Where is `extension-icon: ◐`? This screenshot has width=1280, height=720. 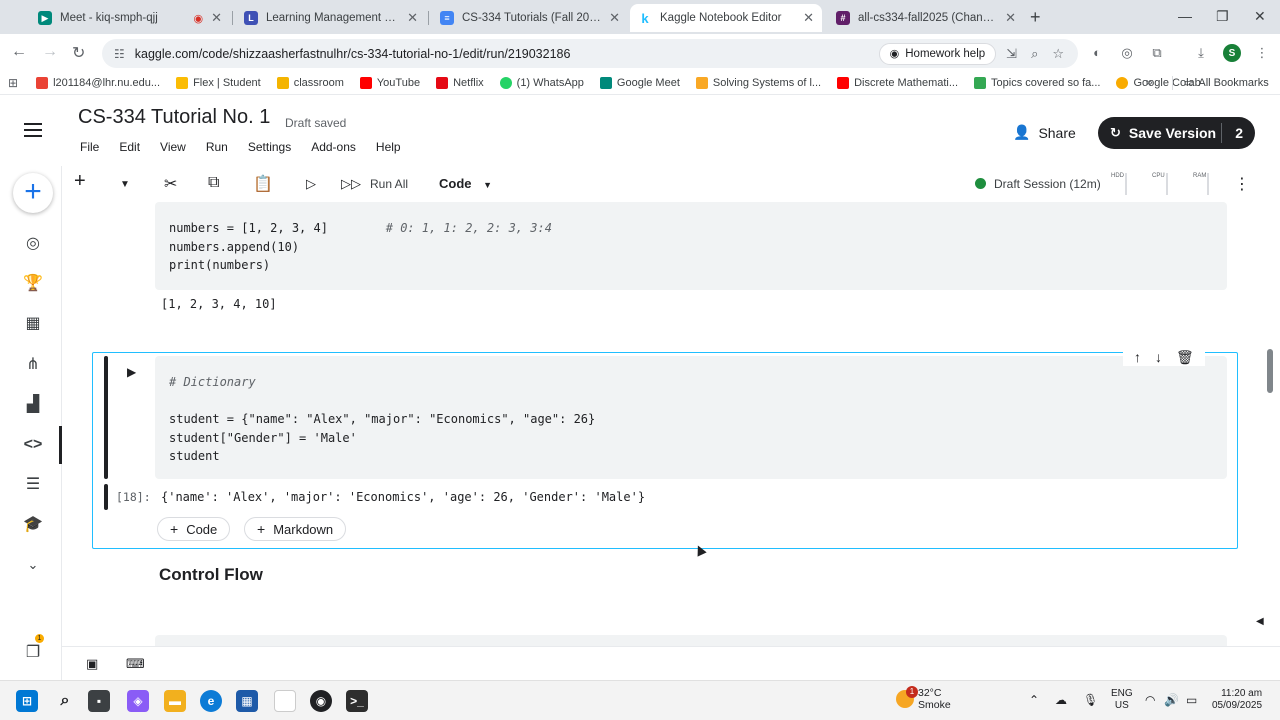 extension-icon: ◐ is located at coordinates (1097, 53).